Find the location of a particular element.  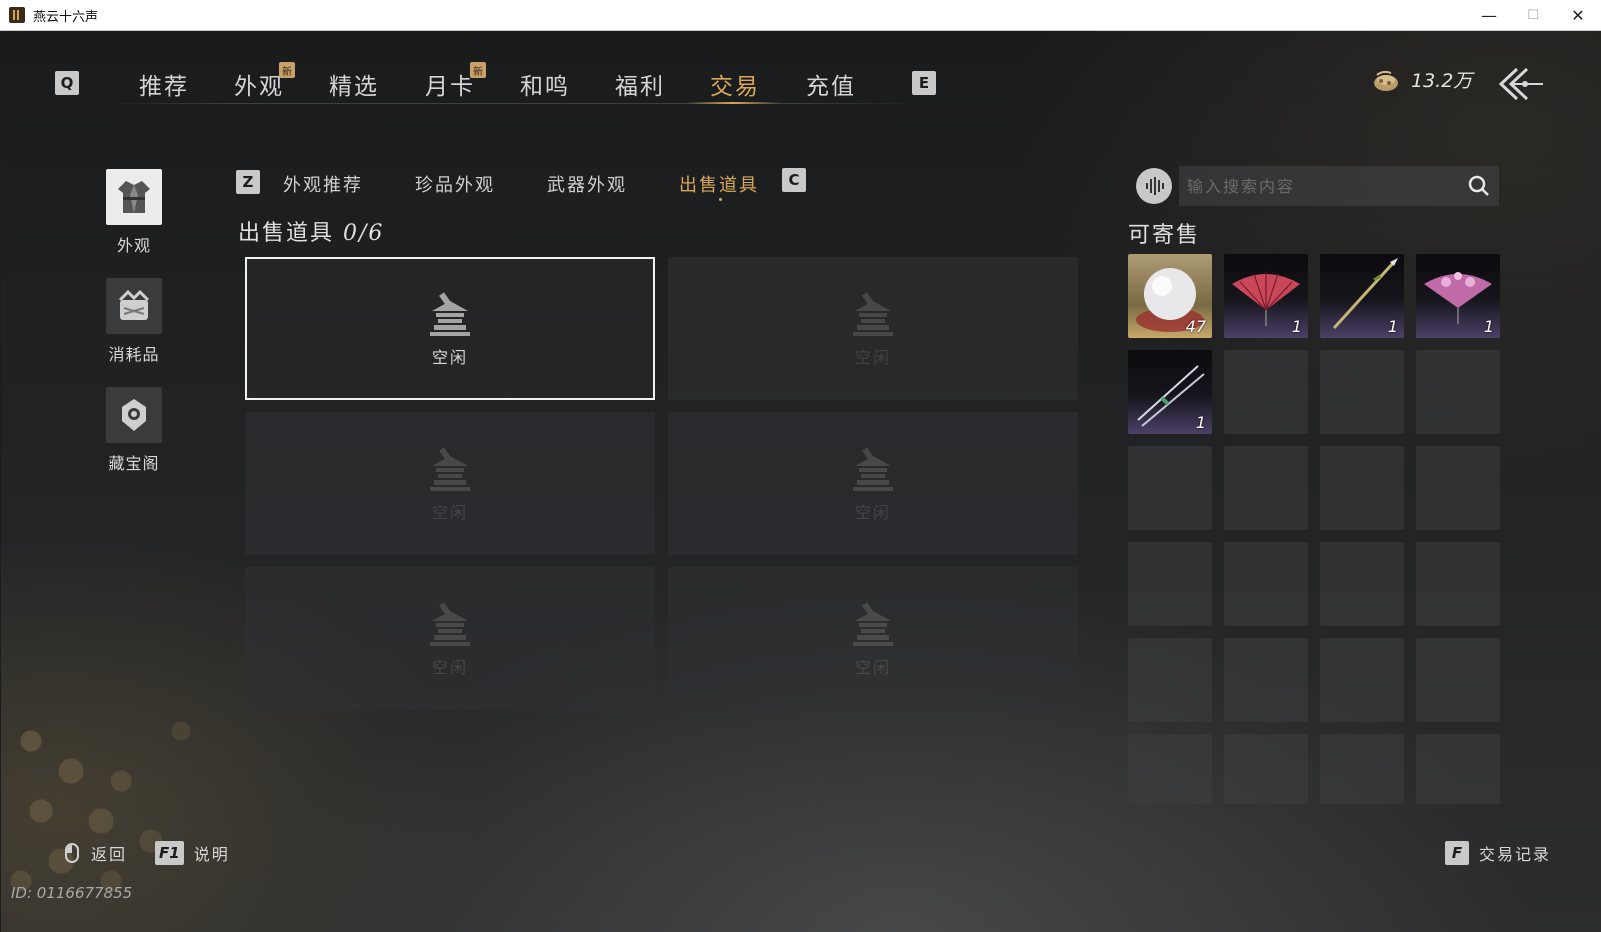

inventory-item-pink-fan: 1 is located at coordinates (1458, 296).